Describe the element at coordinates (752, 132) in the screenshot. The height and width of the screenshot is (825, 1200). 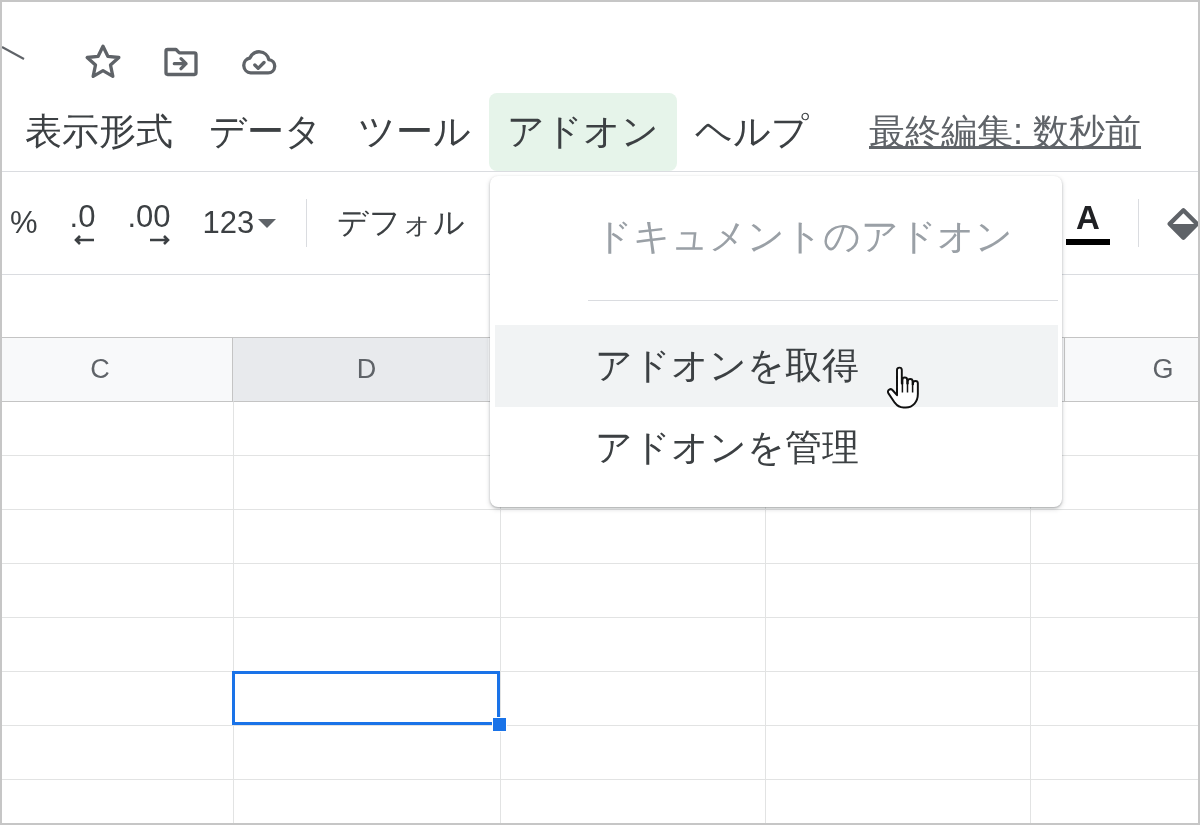
I see `menu-tab: ヘルプ` at that location.